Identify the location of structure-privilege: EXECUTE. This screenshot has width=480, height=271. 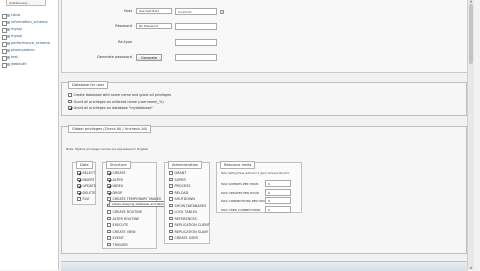
(117, 225).